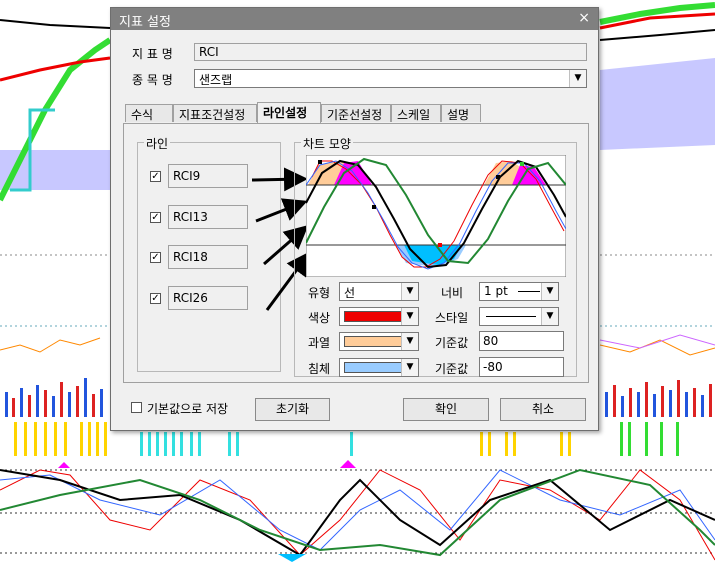 The image size is (715, 572). Describe the element at coordinates (446, 409) in the screenshot. I see `ok-button: 확인` at that location.